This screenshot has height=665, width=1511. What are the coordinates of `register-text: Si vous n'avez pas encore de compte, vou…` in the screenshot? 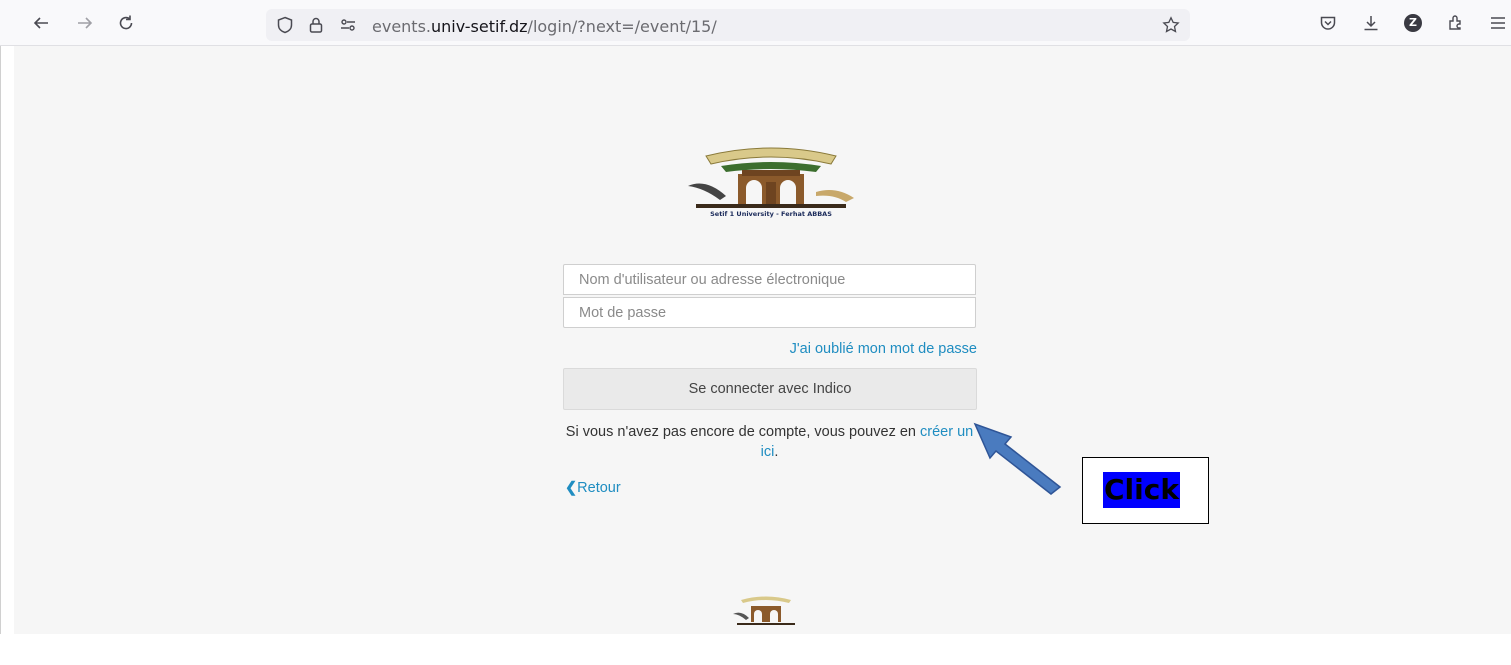 It's located at (769, 442).